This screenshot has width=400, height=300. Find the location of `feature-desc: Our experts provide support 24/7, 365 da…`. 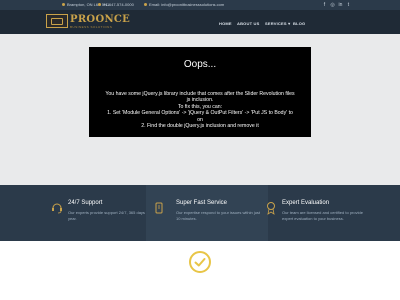

feature-desc: Our experts provide support 24/7, 365 da… is located at coordinates (108, 215).